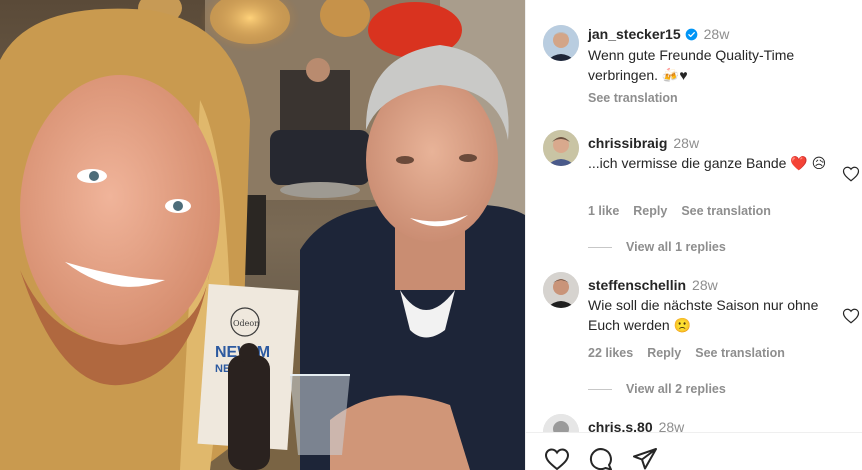 This screenshot has width=862, height=470. I want to click on comment-header: chris.s.80 28w, so click(636, 425).